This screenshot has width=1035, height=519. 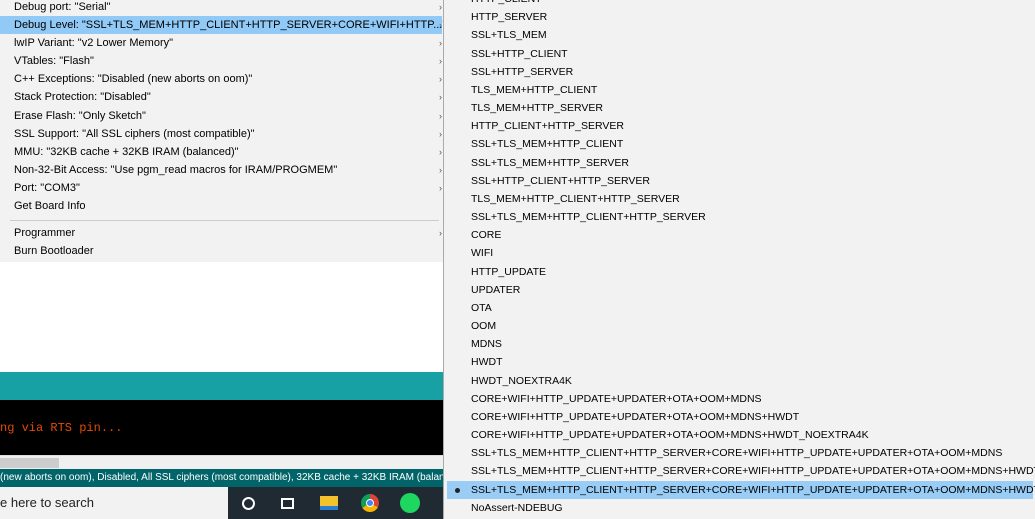 What do you see at coordinates (560, 180) in the screenshot?
I see `submenu-item-label: SSL+HTTP_CLIENT+HTTP_SERVER` at bounding box center [560, 180].